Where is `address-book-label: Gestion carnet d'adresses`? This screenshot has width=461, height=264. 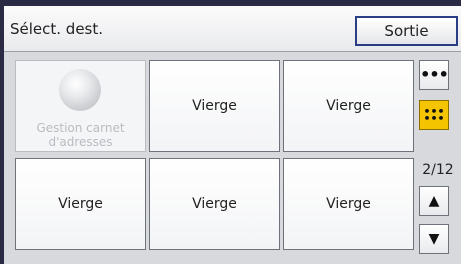
address-book-label: Gestion carnet d'adresses is located at coordinates (80, 135).